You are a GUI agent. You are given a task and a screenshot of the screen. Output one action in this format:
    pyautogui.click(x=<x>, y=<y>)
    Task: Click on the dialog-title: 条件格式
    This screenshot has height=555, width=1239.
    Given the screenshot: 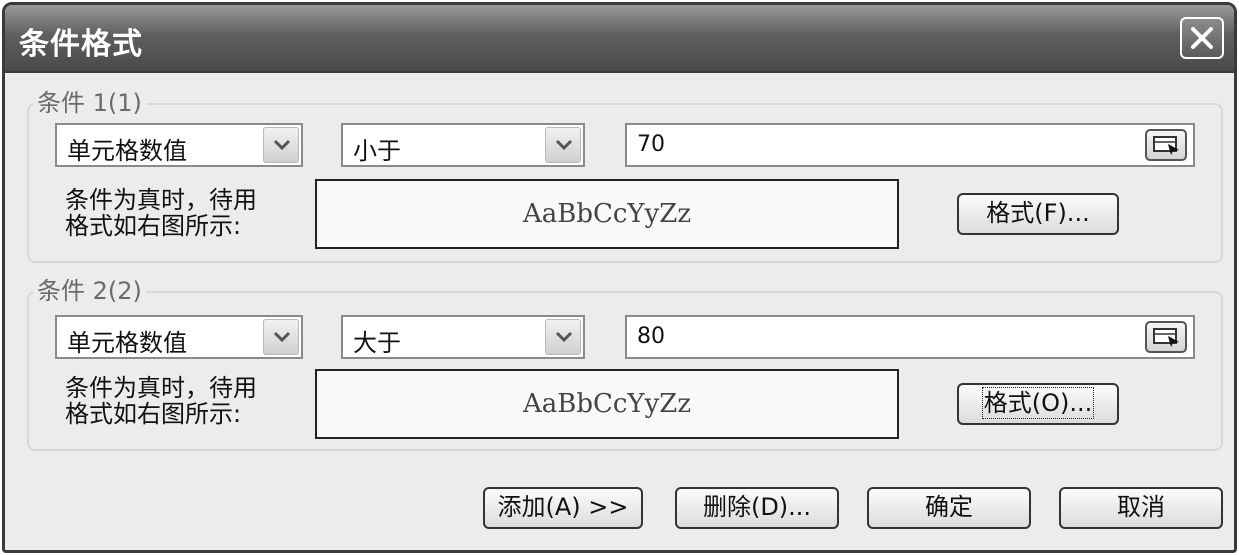 What is the action you would take?
    pyautogui.click(x=81, y=44)
    